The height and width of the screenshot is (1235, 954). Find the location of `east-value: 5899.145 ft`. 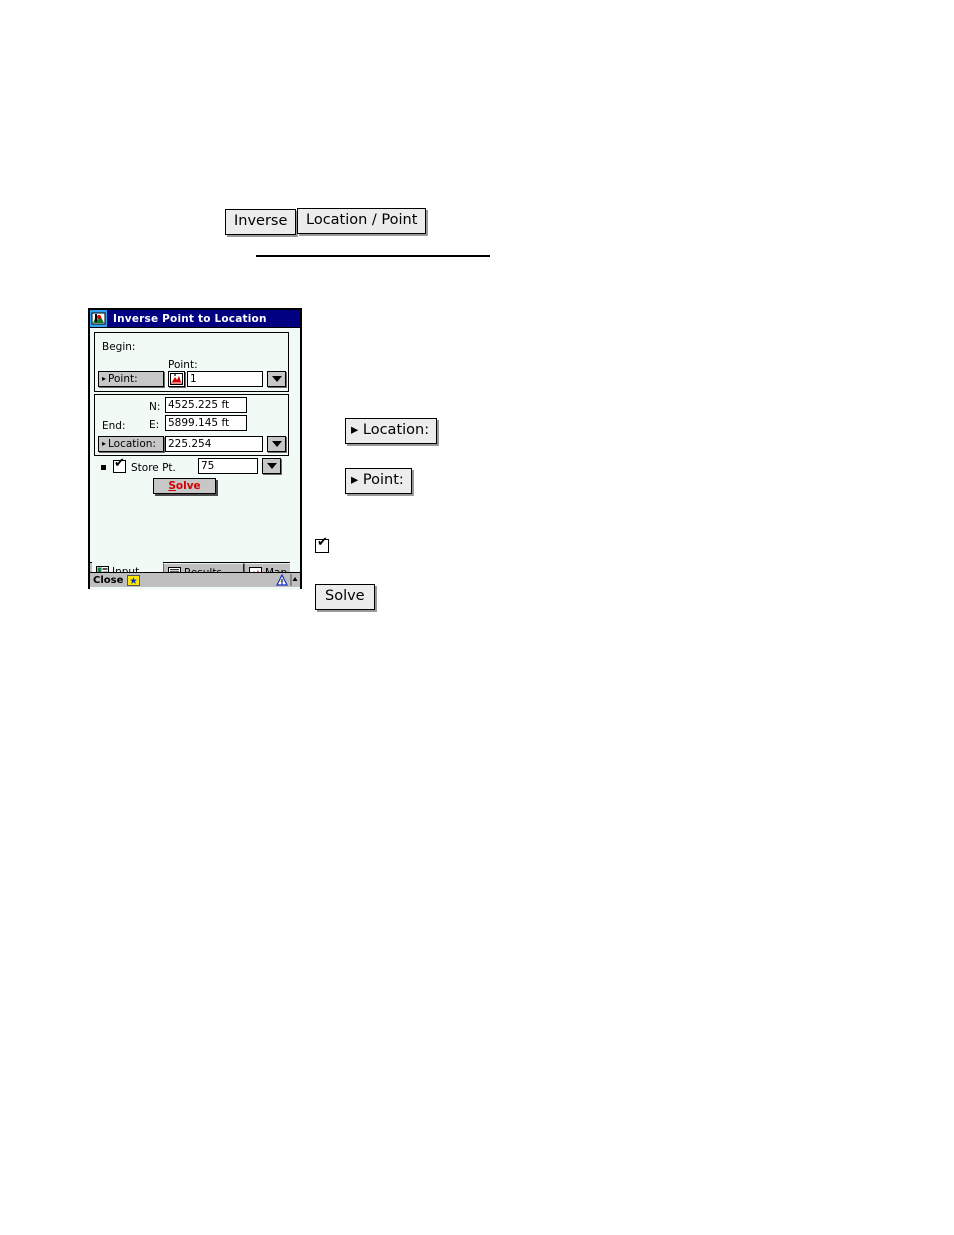

east-value: 5899.145 ft is located at coordinates (199, 422).